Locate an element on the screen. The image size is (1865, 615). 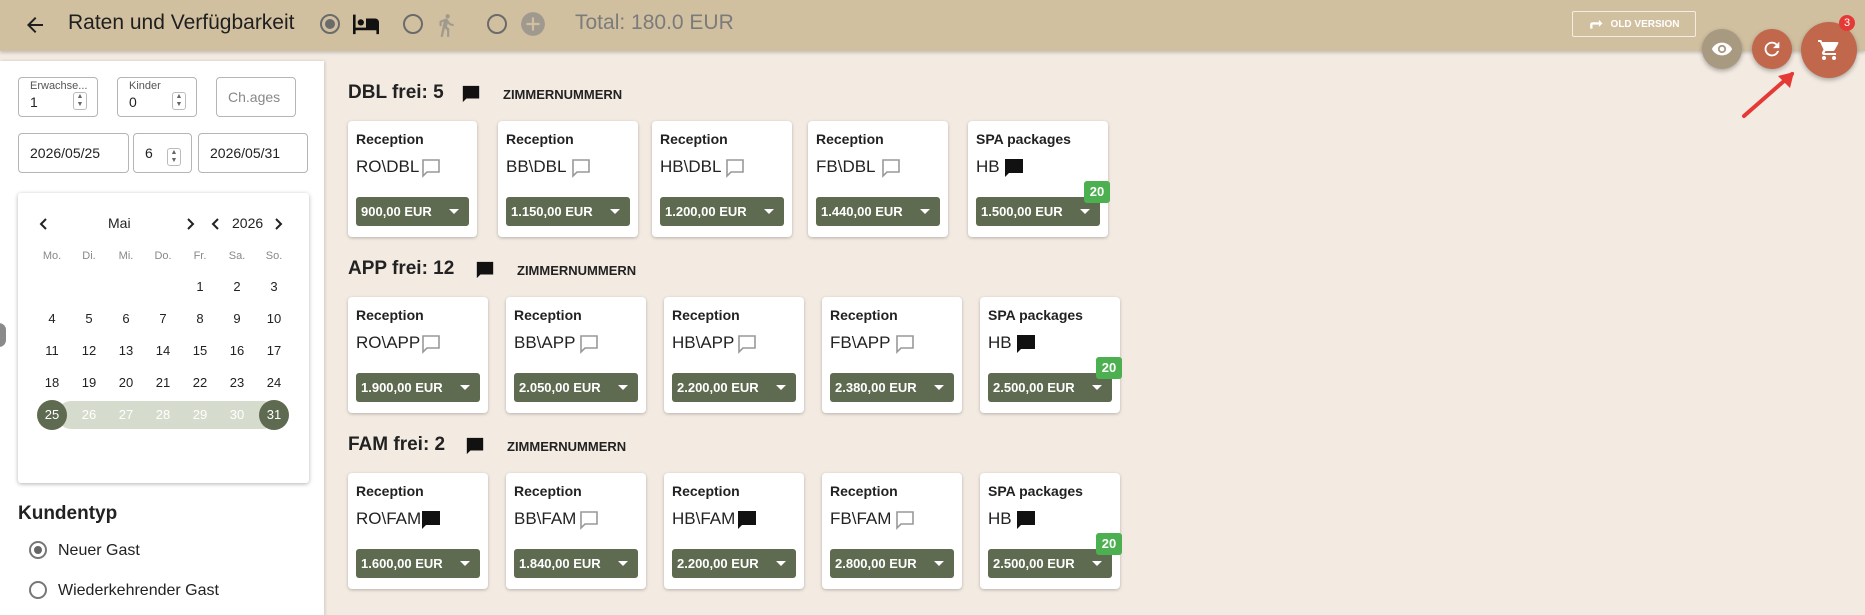
rate-price-dropdown: 1.900,00 EUR is located at coordinates (418, 387).